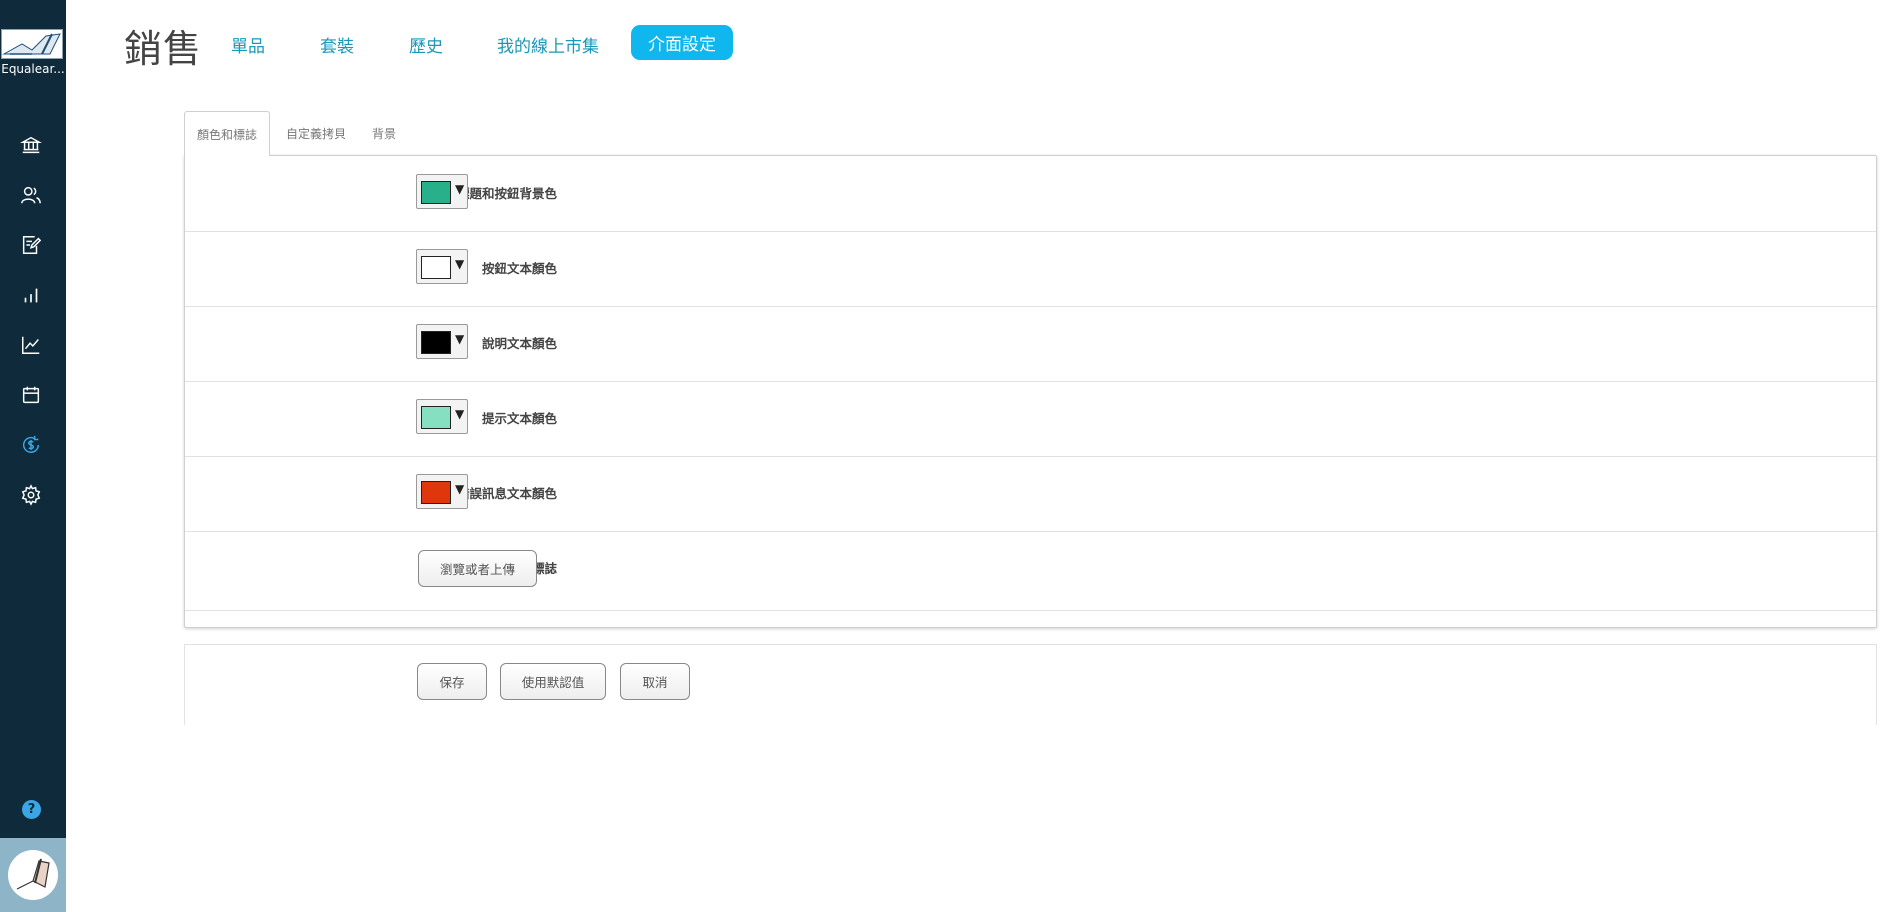 The width and height of the screenshot is (1899, 912). I want to click on cancel-button: 取消, so click(655, 681).